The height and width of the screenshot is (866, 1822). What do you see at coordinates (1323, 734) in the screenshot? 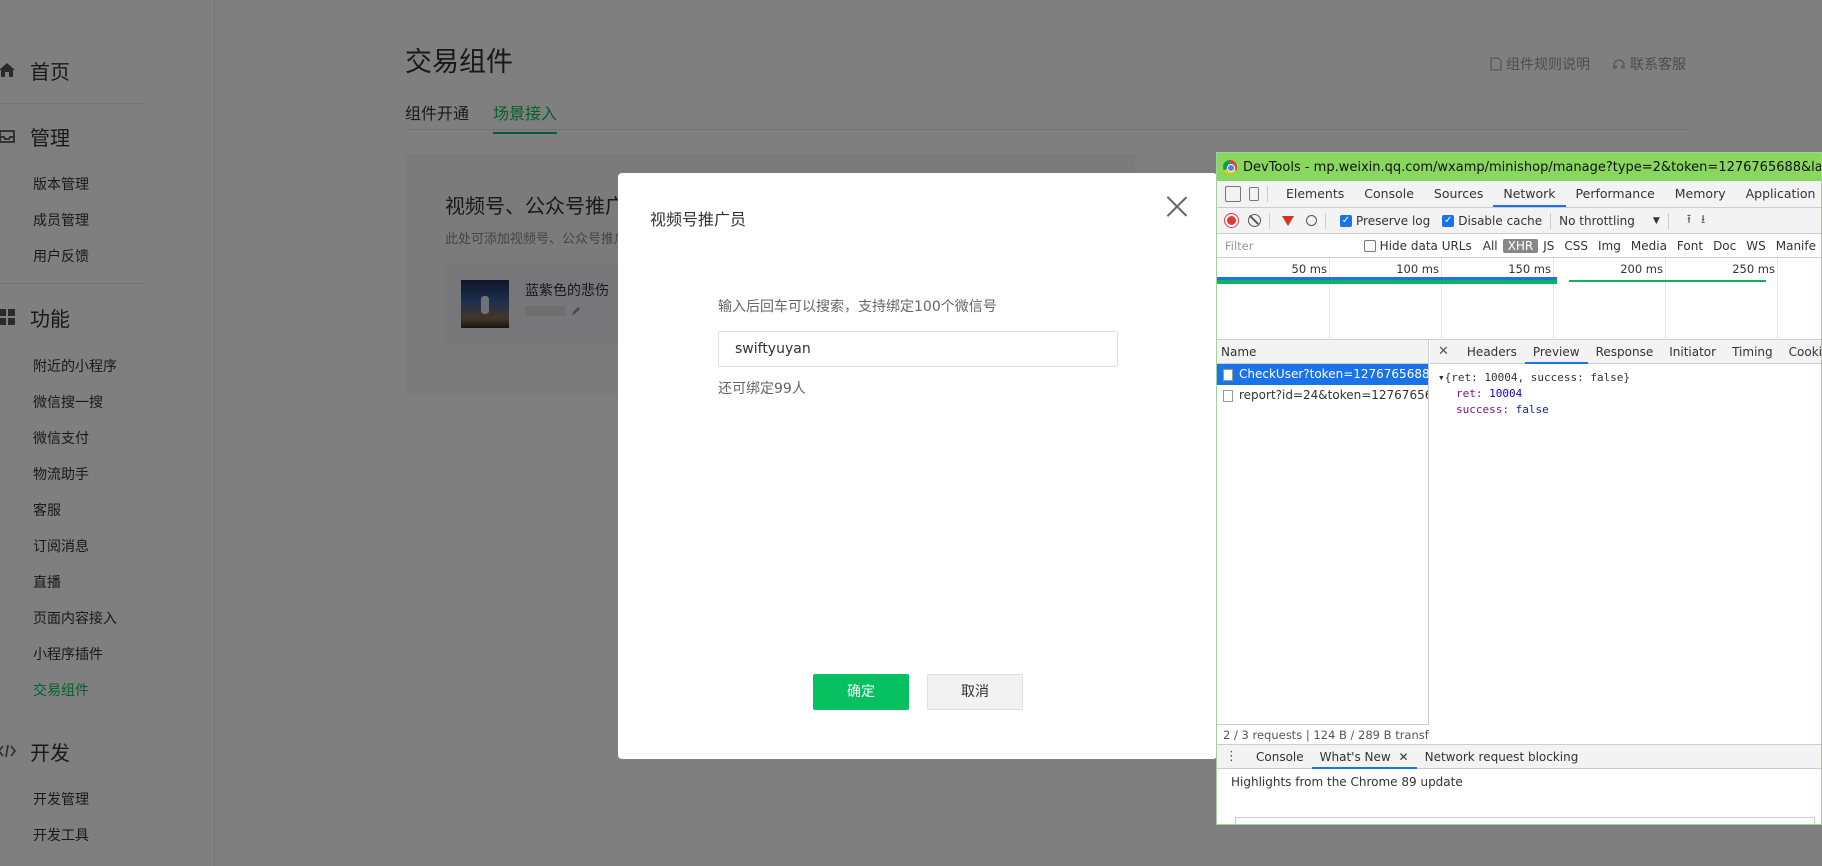
I see `requests-summary: 2 / 3 requests | 124 B / 289 B transfe` at bounding box center [1323, 734].